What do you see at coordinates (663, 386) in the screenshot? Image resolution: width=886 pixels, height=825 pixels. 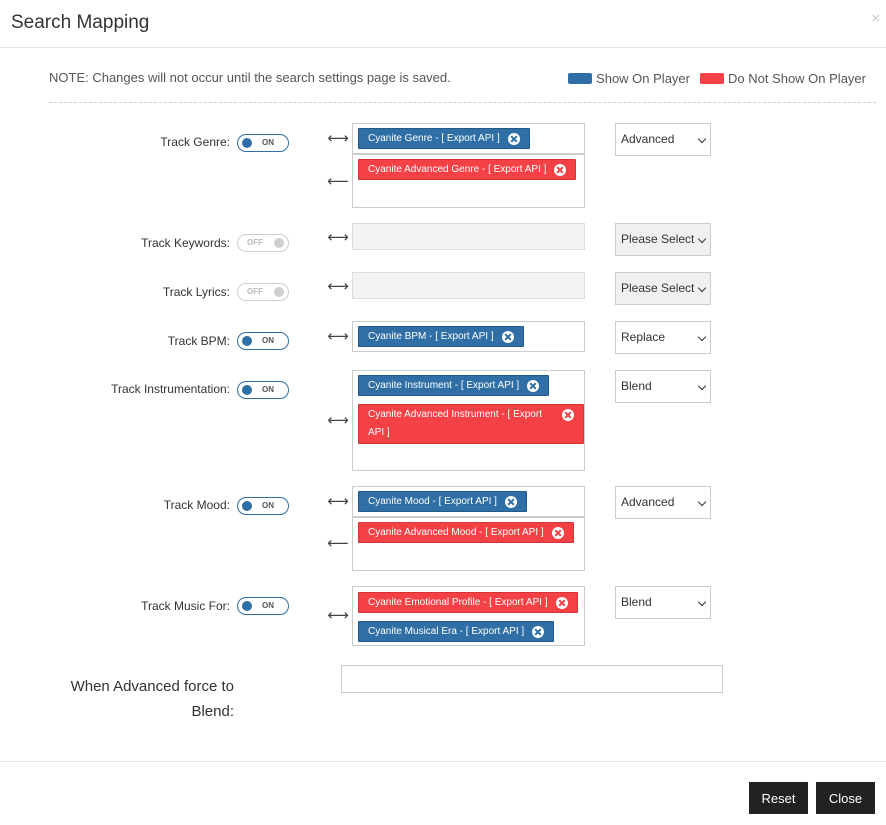 I see `track-instrumentation-select: Blend` at bounding box center [663, 386].